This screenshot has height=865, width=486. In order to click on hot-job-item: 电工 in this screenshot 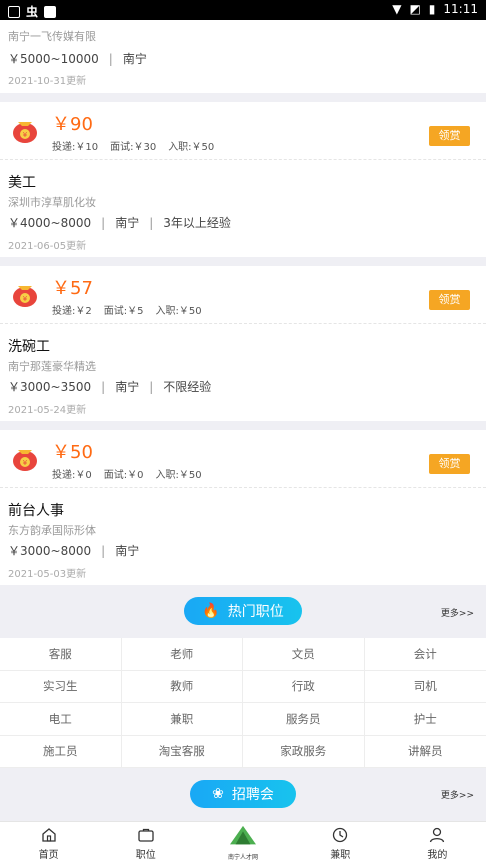, I will do `click(61, 719)`.